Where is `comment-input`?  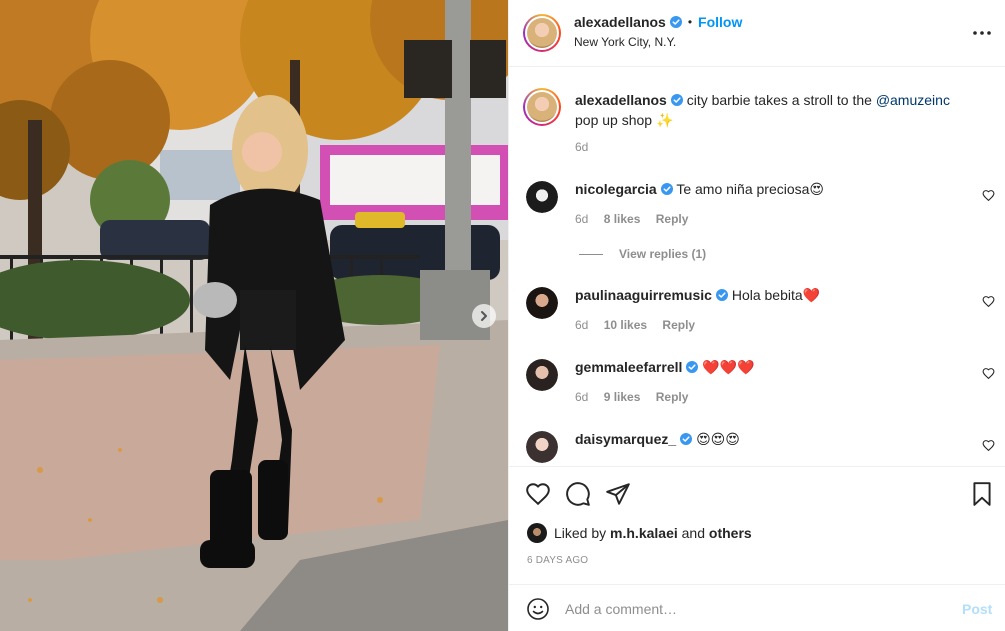
comment-input is located at coordinates (755, 609).